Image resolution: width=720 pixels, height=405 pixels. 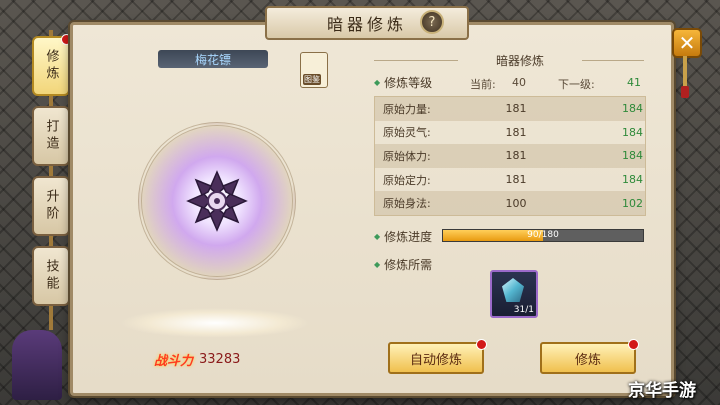 What do you see at coordinates (51, 136) in the screenshot?
I see `tab-forge: 打造` at bounding box center [51, 136].